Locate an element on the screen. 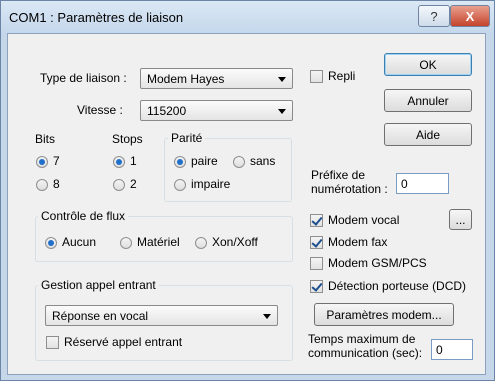 The height and width of the screenshot is (381, 495). speed-select: 115200 is located at coordinates (216, 110).